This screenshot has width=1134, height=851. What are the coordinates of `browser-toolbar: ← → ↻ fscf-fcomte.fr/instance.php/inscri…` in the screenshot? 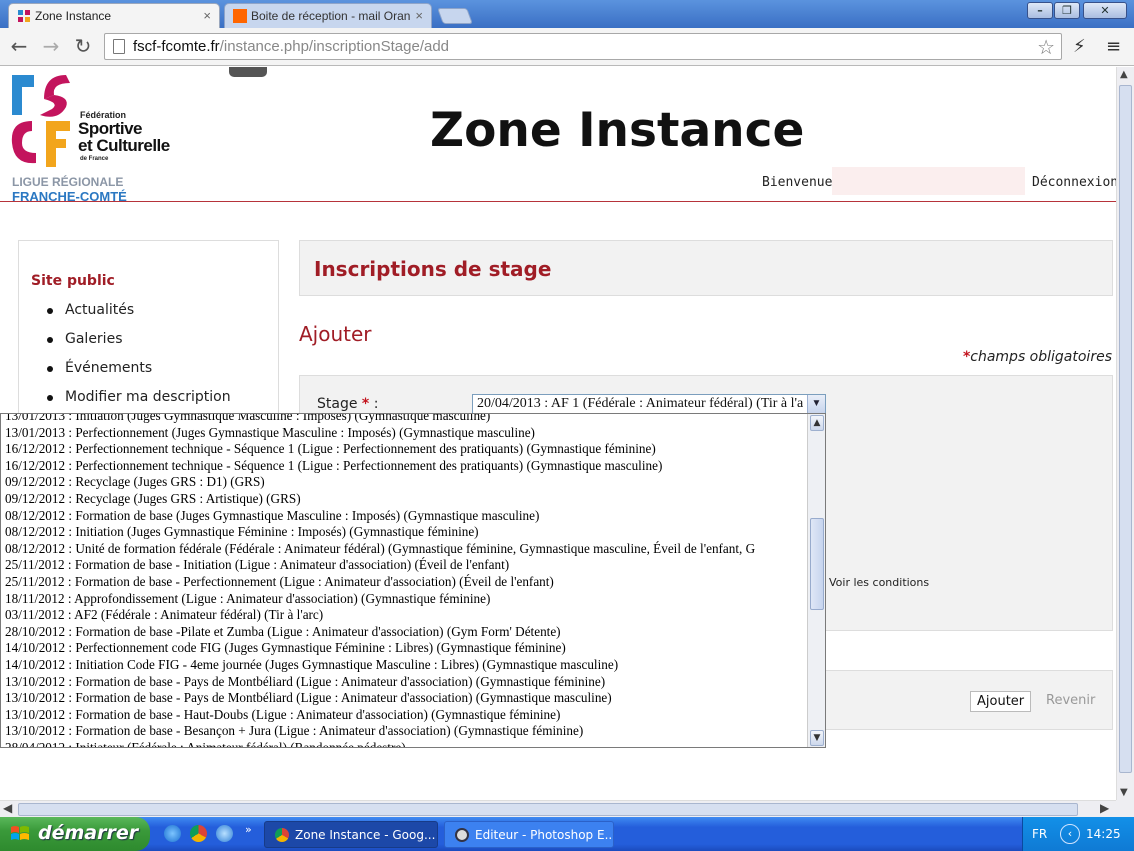 It's located at (567, 47).